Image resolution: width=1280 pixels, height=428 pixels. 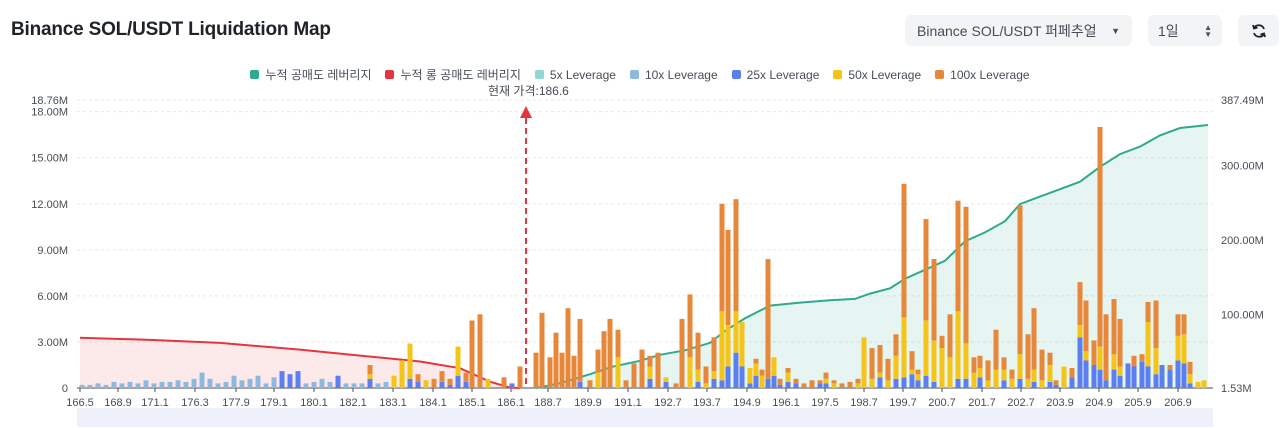 What do you see at coordinates (65, 389) in the screenshot?
I see `y-left-tick-label: 0` at bounding box center [65, 389].